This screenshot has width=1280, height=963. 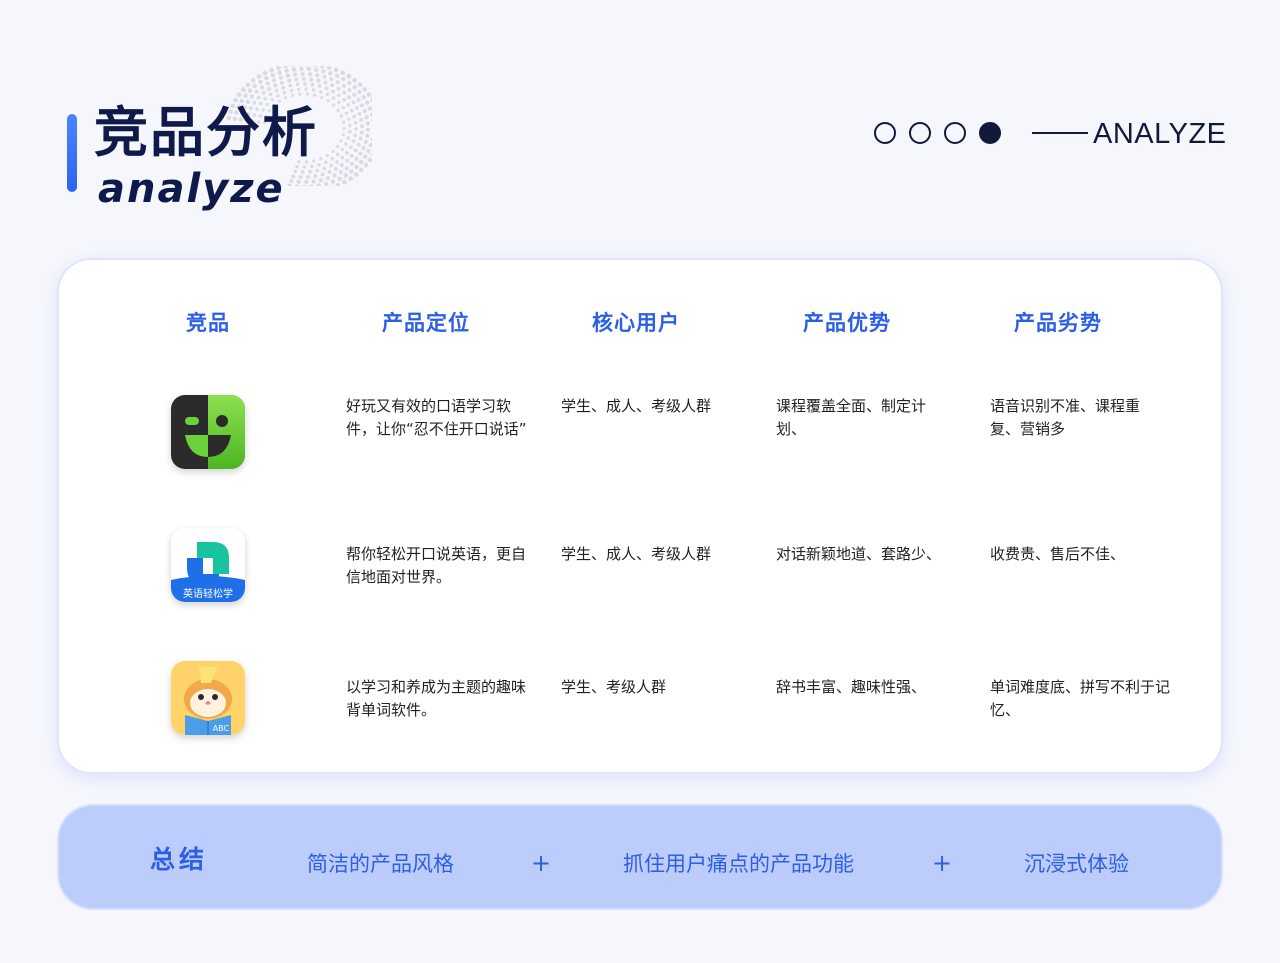 I want to click on header-core-users: 核心用户, so click(x=636, y=323).